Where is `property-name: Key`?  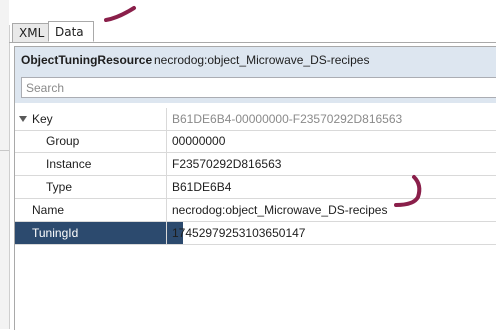
property-name: Key is located at coordinates (42, 119).